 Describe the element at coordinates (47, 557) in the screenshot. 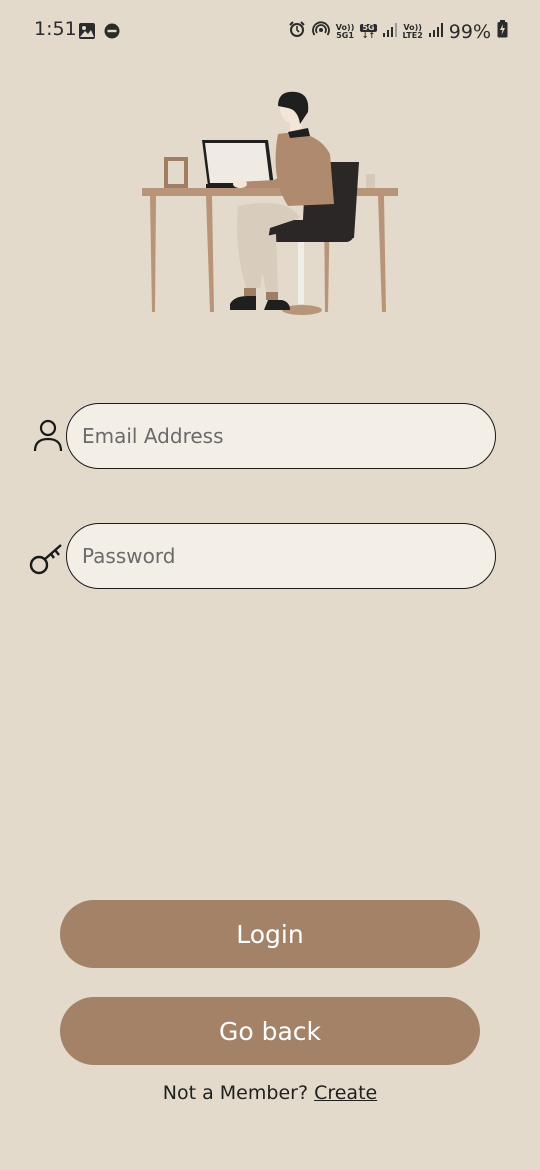

I see `key-icon` at that location.